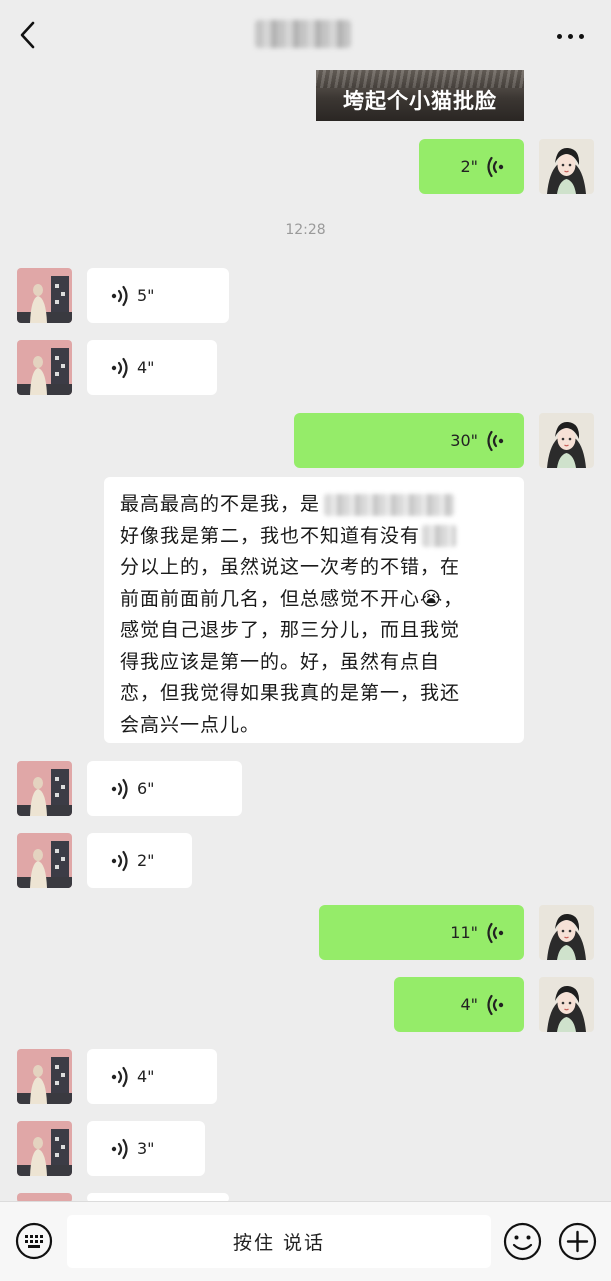 This screenshot has height=1281, width=611. What do you see at coordinates (146, 788) in the screenshot?
I see `voice-duration: 6"` at bounding box center [146, 788].